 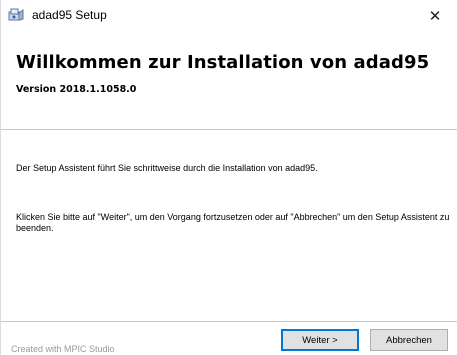 What do you see at coordinates (69, 15) in the screenshot?
I see `window-title: adad95 Setup` at bounding box center [69, 15].